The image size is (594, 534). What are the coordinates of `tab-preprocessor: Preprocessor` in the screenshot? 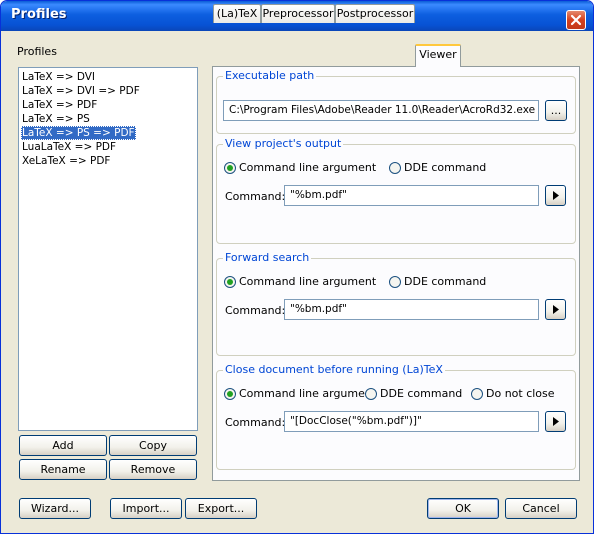 It's located at (298, 13).